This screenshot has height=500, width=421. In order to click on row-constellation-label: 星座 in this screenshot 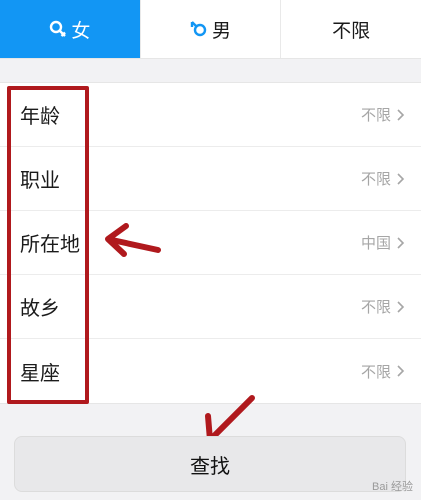, I will do `click(40, 372)`.